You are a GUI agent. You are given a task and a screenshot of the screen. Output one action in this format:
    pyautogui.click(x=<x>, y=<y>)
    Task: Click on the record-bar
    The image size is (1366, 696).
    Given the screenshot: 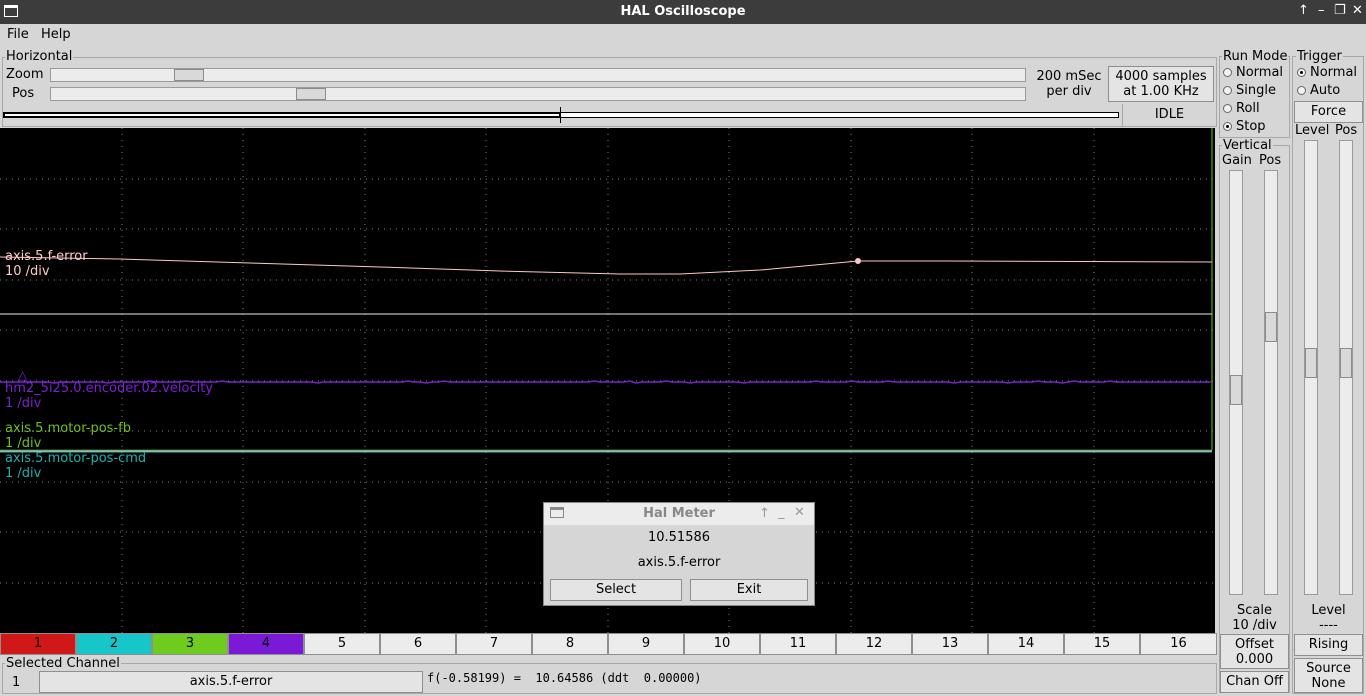 What is the action you would take?
    pyautogui.click(x=561, y=115)
    